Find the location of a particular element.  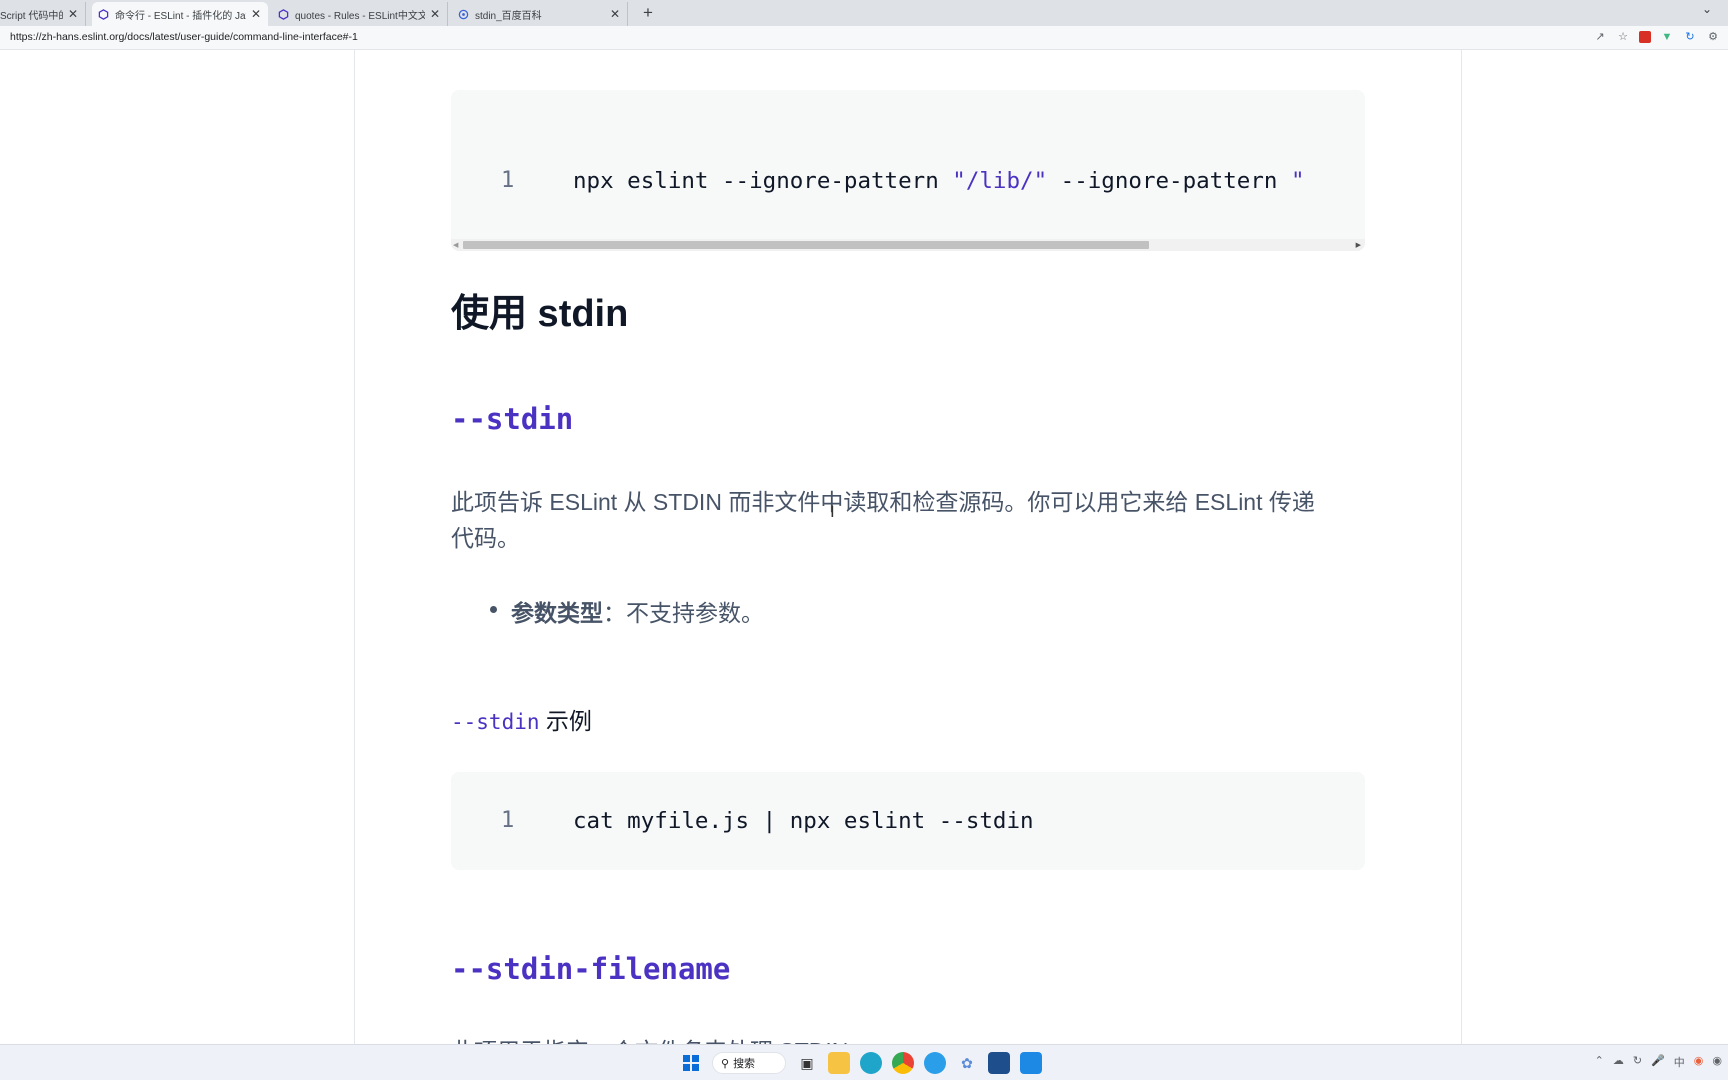

horizontal-scrollbar: ◀ ▶ is located at coordinates (908, 245).